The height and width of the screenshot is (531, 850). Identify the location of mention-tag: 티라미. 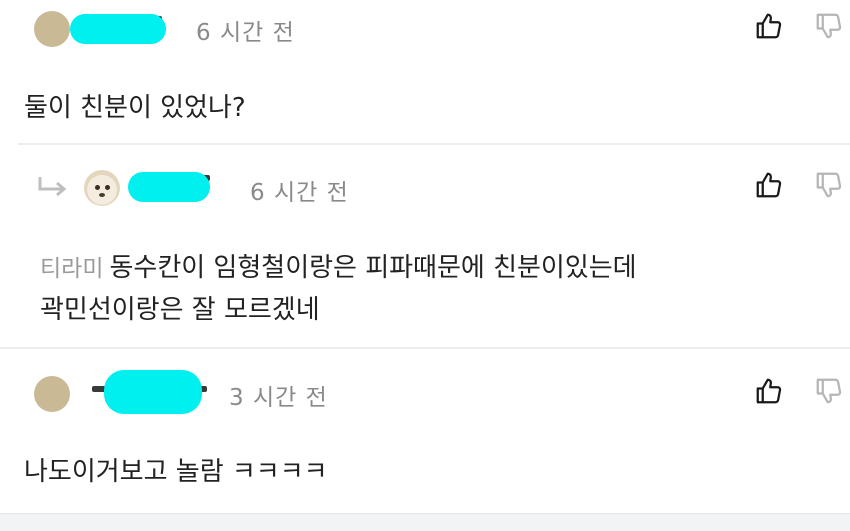
(71, 269).